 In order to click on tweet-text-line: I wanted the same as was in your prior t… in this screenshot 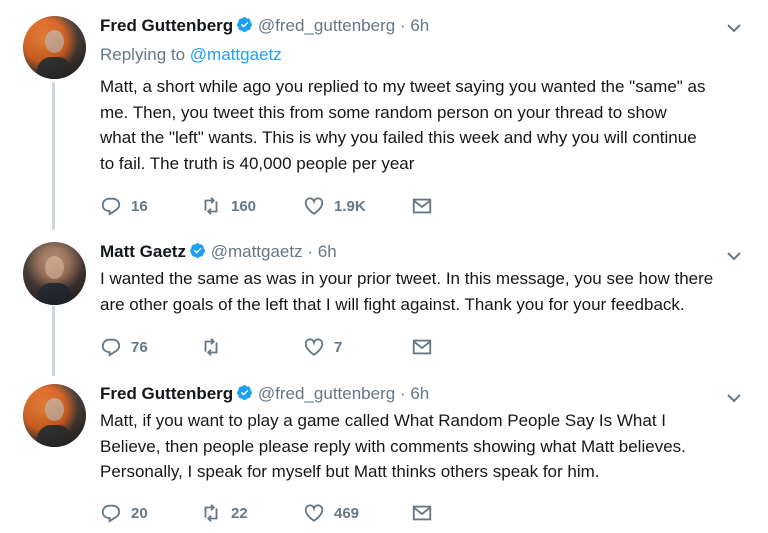, I will do `click(407, 278)`.